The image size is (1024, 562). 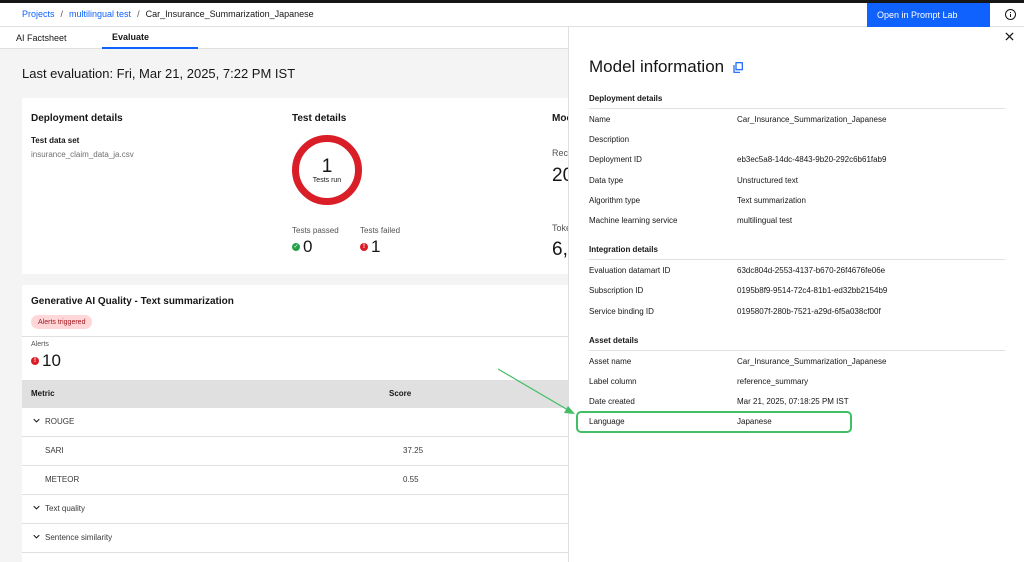 What do you see at coordinates (295, 451) in the screenshot?
I see `table-row-sari: SARI 37.25` at bounding box center [295, 451].